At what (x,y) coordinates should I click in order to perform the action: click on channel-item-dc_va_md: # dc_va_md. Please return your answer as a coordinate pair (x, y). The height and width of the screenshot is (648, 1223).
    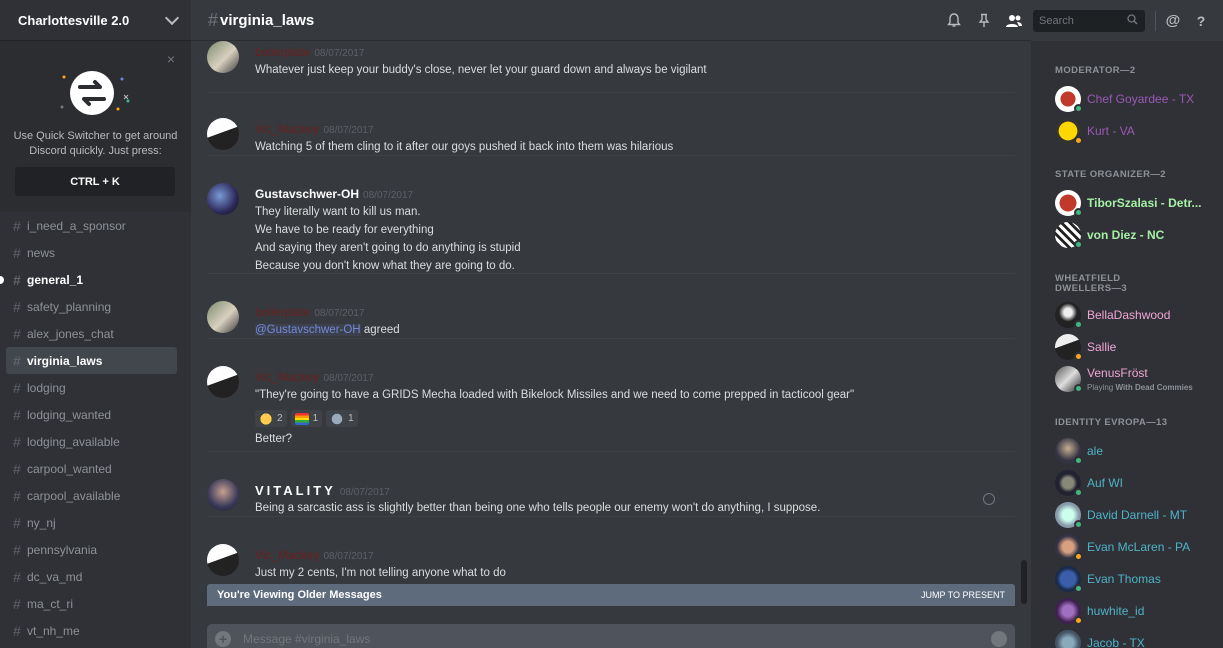
    Looking at the image, I should click on (91, 576).